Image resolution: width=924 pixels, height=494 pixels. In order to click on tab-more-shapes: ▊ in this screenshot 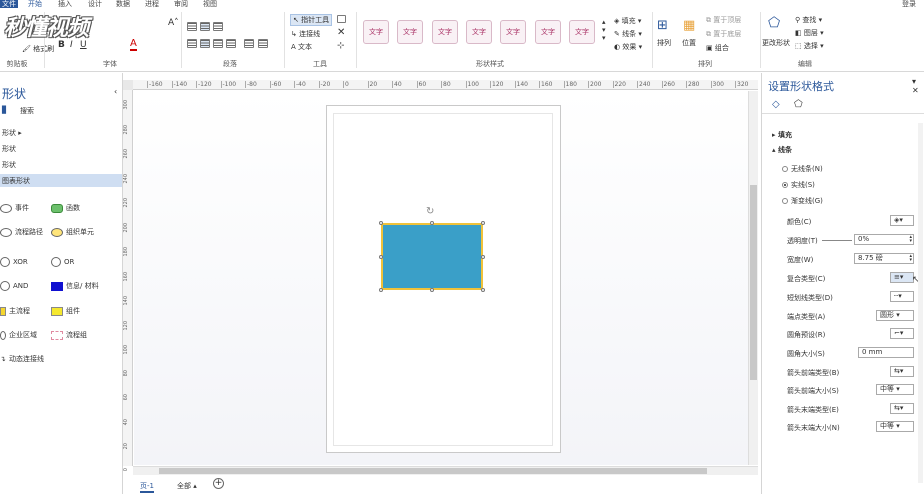, I will do `click(4, 110)`.